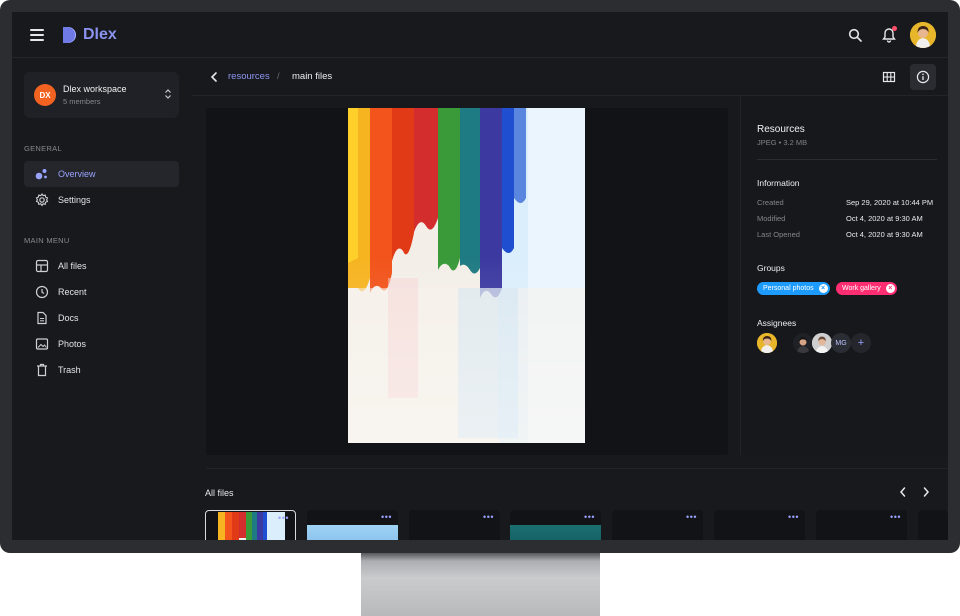 Image resolution: width=960 pixels, height=616 pixels. Describe the element at coordinates (214, 77) in the screenshot. I see `back-arrow-icon` at that location.